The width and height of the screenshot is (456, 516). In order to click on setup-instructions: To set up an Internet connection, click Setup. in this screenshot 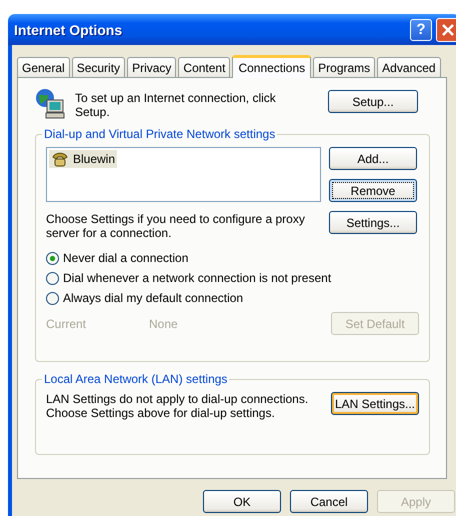, I will do `click(176, 105)`.